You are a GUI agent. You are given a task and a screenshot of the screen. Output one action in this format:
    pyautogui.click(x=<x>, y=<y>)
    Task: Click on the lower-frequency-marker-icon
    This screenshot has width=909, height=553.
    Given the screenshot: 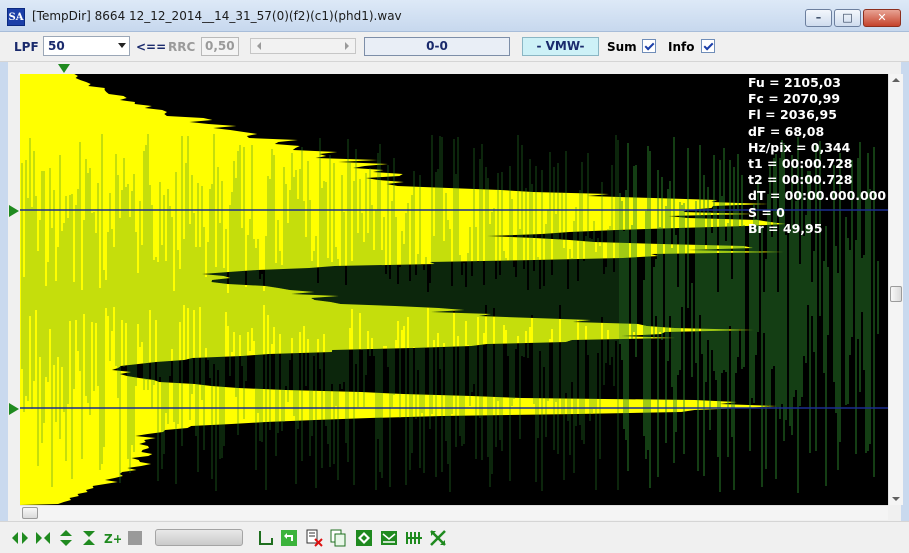 What is the action you would take?
    pyautogui.click(x=14, y=409)
    